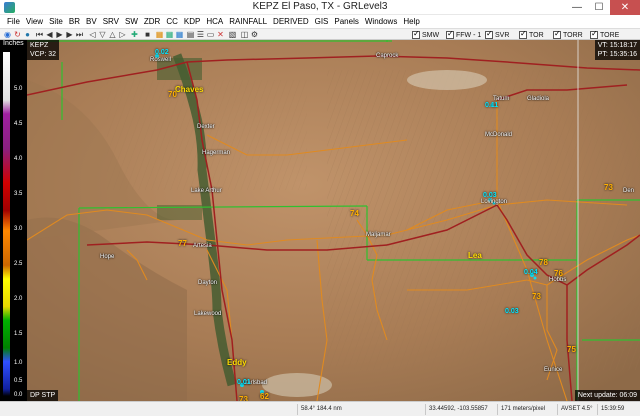 The width and height of the screenshot is (640, 416). I want to click on town-label: Artesia, so click(202, 246).